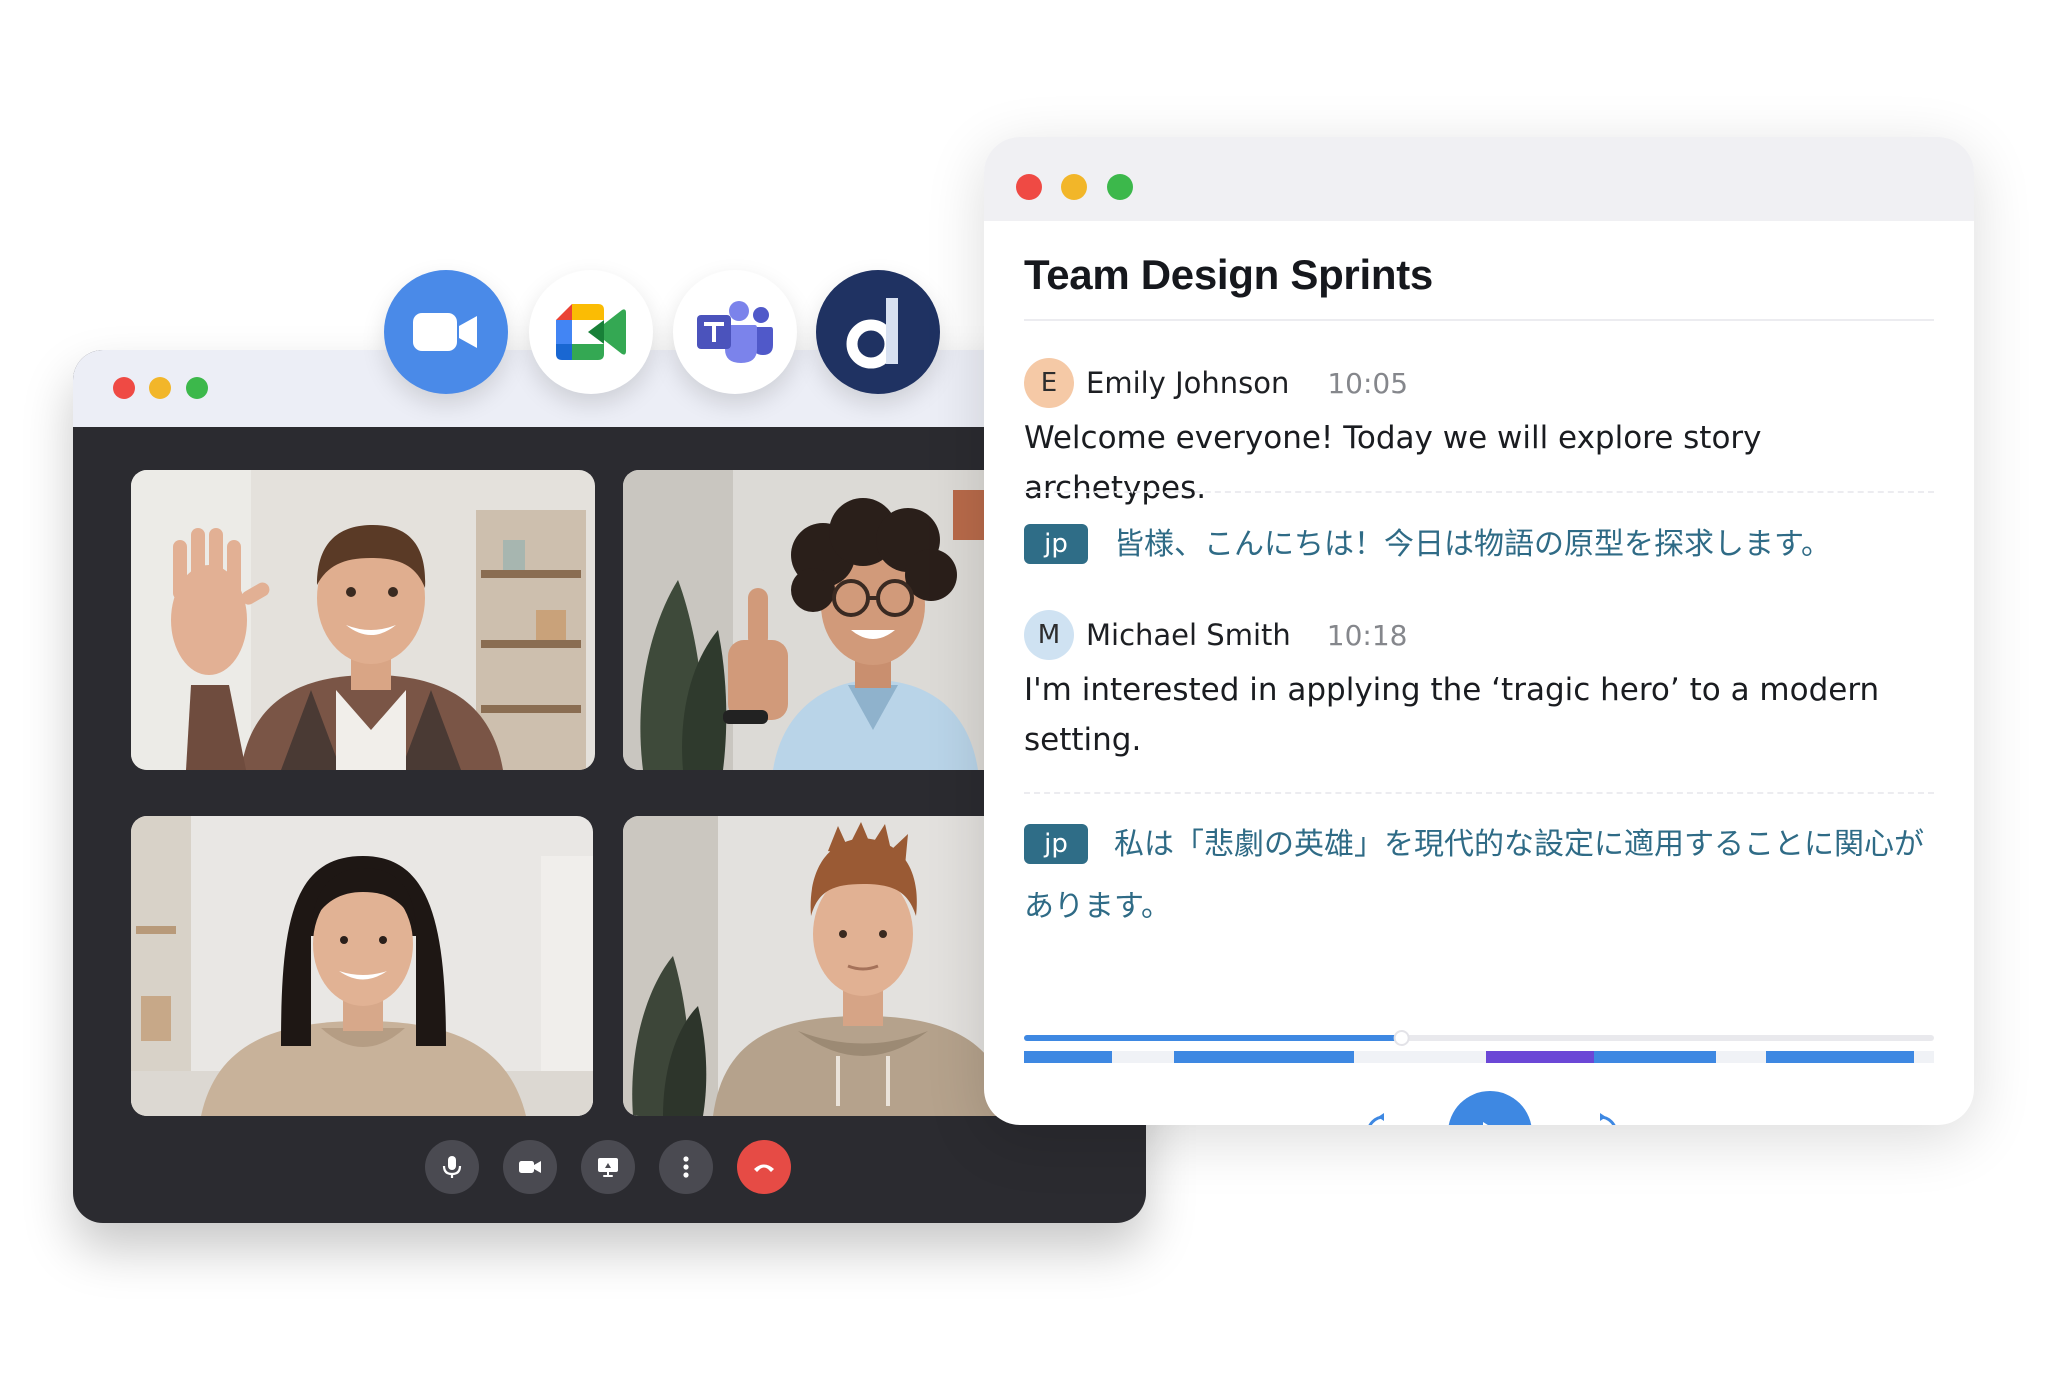 The height and width of the screenshot is (1384, 2048). Describe the element at coordinates (1479, 320) in the screenshot. I see `title-divider` at that location.